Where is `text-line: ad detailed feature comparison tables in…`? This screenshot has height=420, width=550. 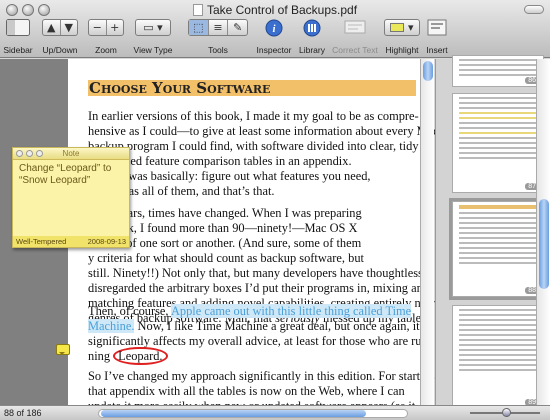 text-line: ad detailed feature comparison tables in… is located at coordinates (220, 161).